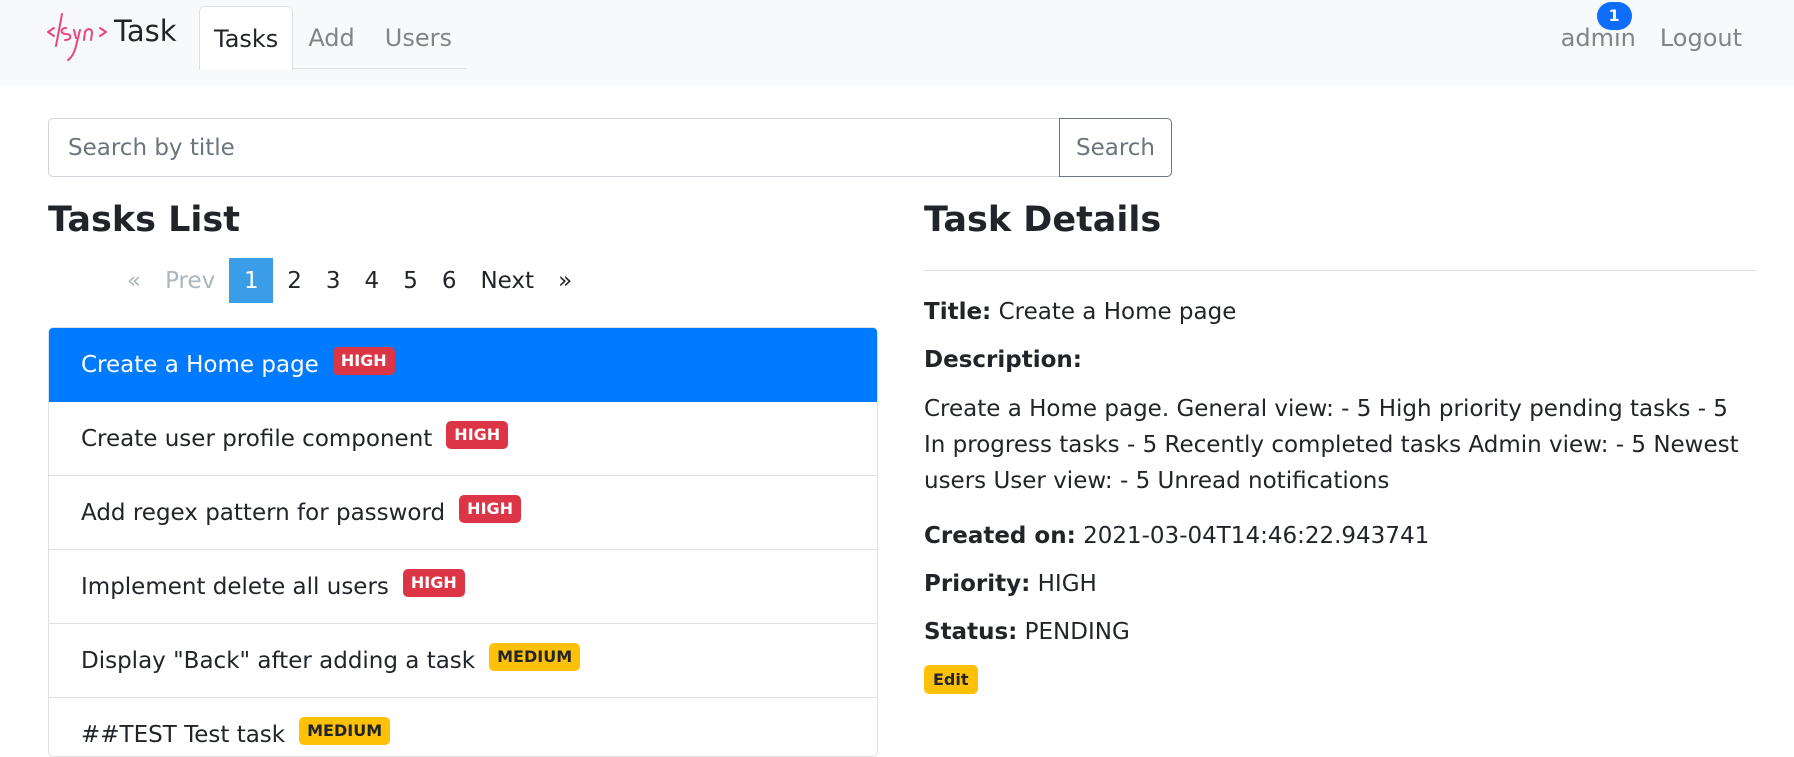  Describe the element at coordinates (1340, 312) in the screenshot. I see `detail-title: Title: Create a Home page` at that location.